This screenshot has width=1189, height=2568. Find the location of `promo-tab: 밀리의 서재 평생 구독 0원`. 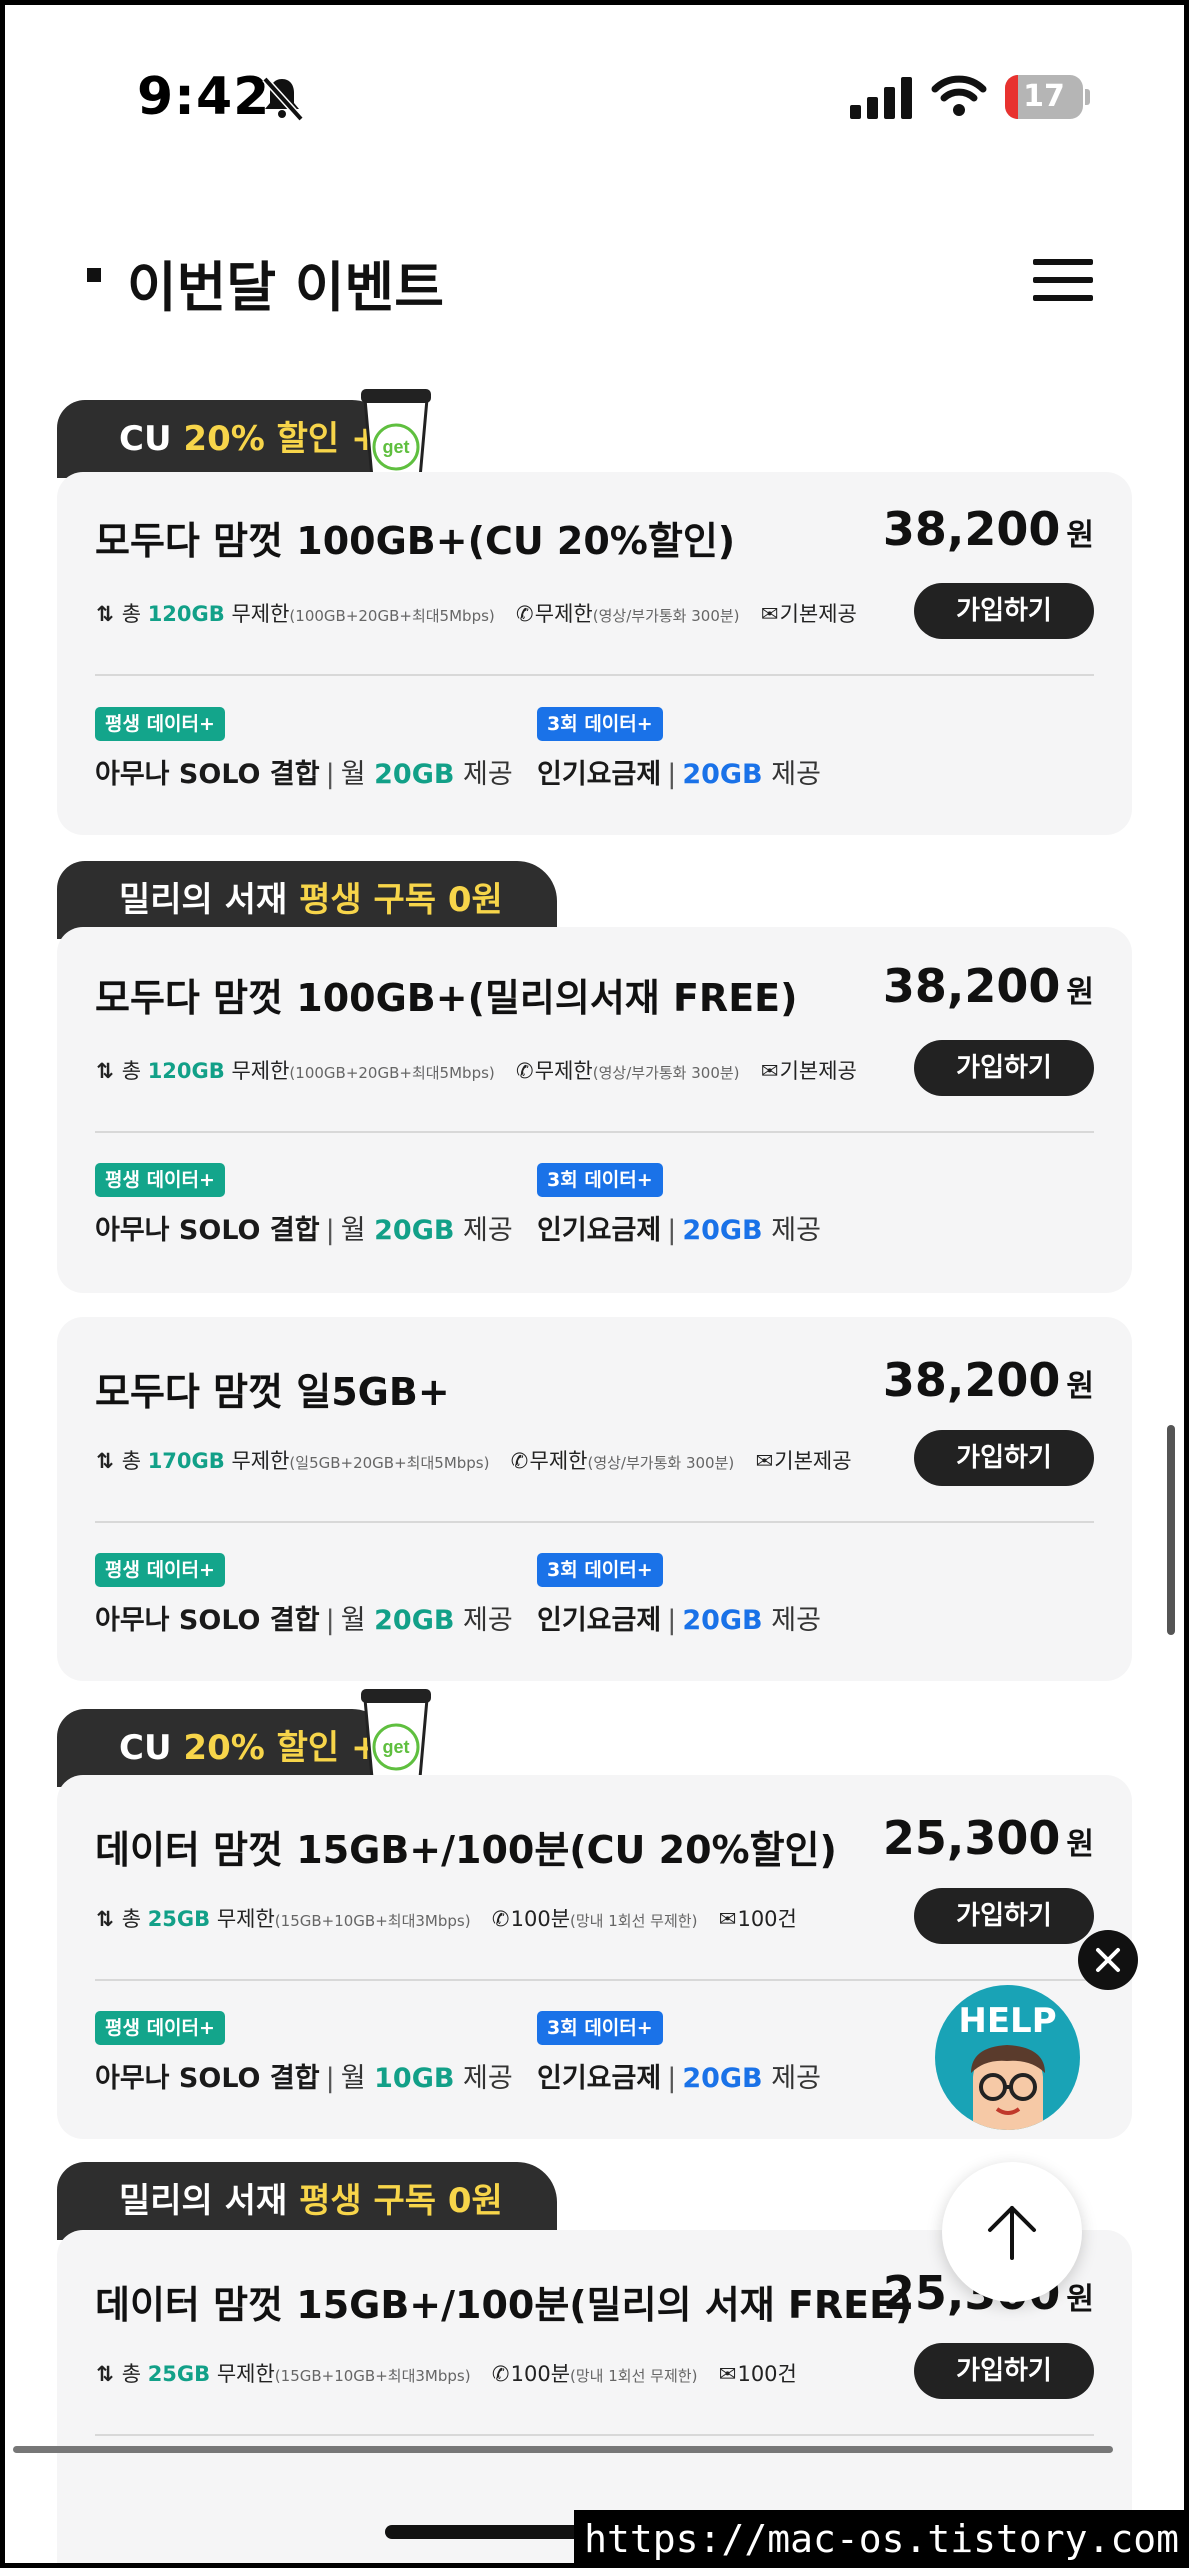

promo-tab: 밀리의 서재 평생 구독 0원 is located at coordinates (307, 2201).